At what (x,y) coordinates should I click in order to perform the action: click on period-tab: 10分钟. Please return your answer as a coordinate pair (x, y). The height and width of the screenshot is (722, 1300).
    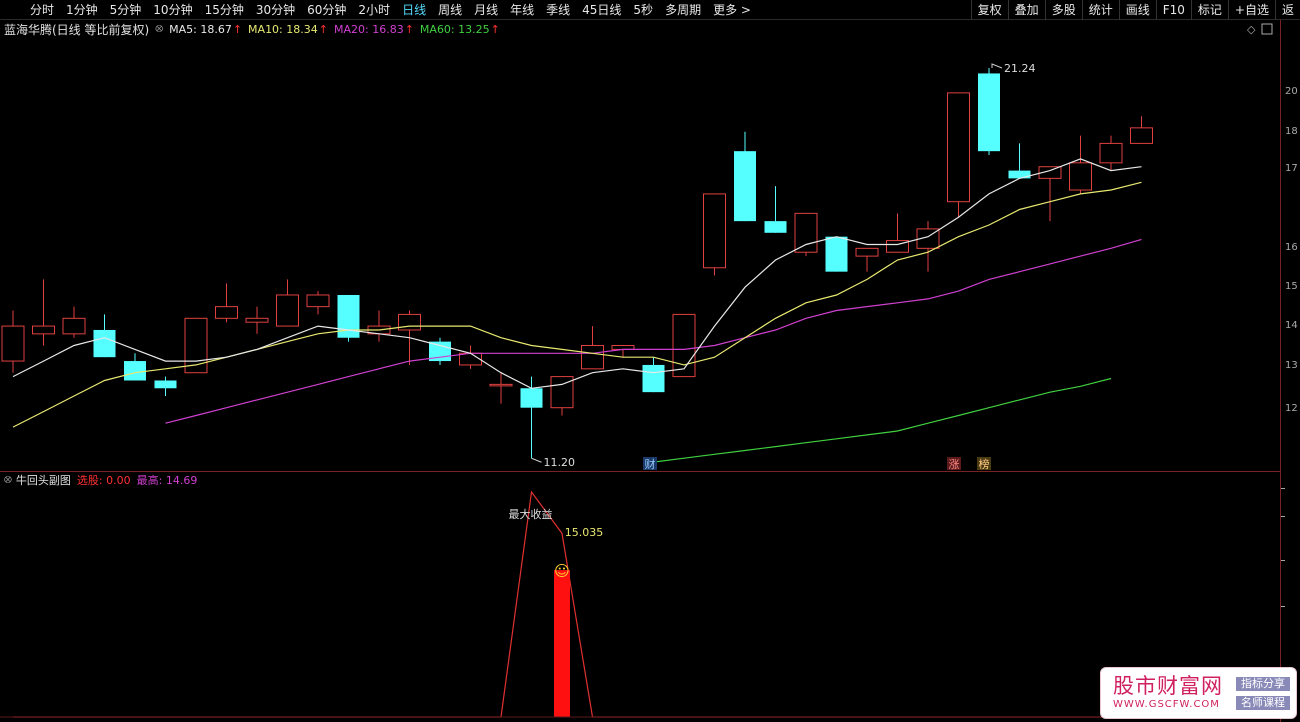
    Looking at the image, I should click on (172, 10).